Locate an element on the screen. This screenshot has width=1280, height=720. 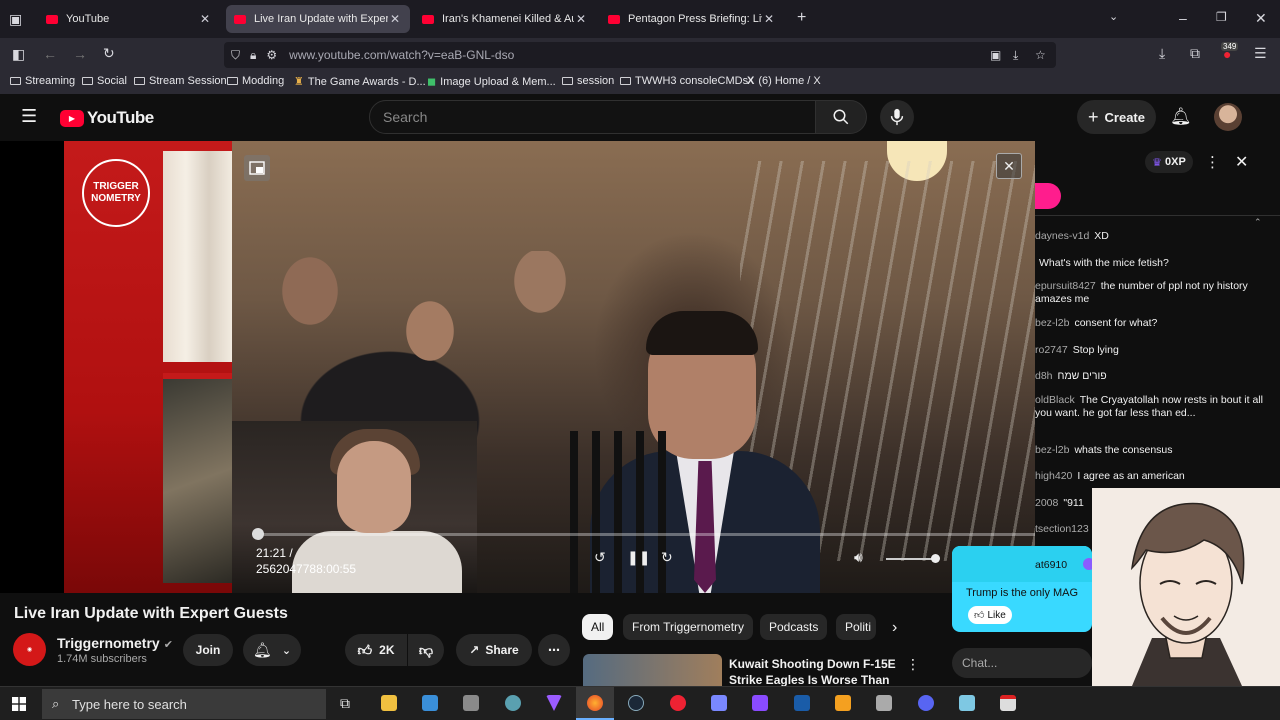
sidebar-toggle-icon: ◧ is located at coordinates (18, 54).